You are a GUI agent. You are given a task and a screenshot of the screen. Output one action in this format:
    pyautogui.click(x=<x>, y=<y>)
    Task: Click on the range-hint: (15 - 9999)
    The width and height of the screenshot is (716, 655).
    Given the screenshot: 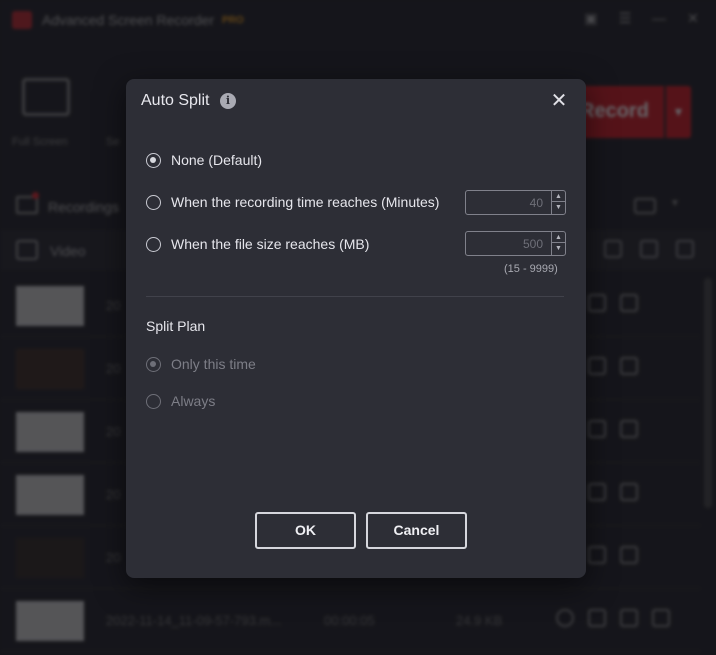 What is the action you would take?
    pyautogui.click(x=531, y=269)
    